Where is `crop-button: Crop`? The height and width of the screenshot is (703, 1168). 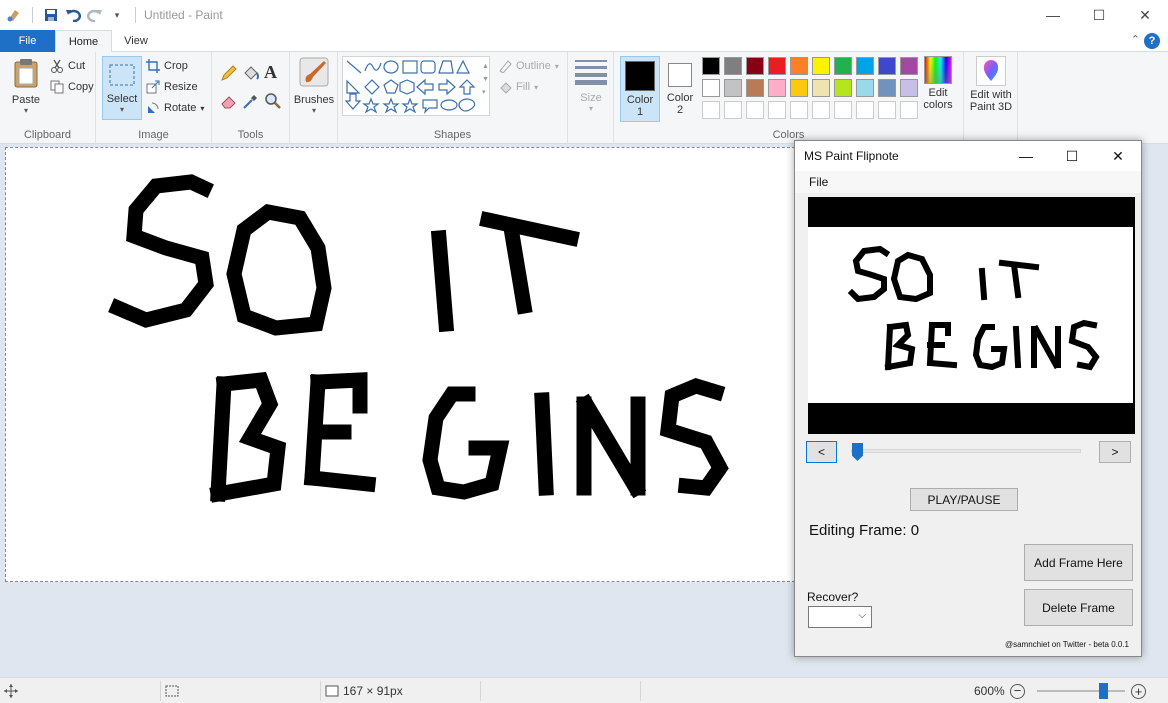 crop-button: Crop is located at coordinates (167, 66).